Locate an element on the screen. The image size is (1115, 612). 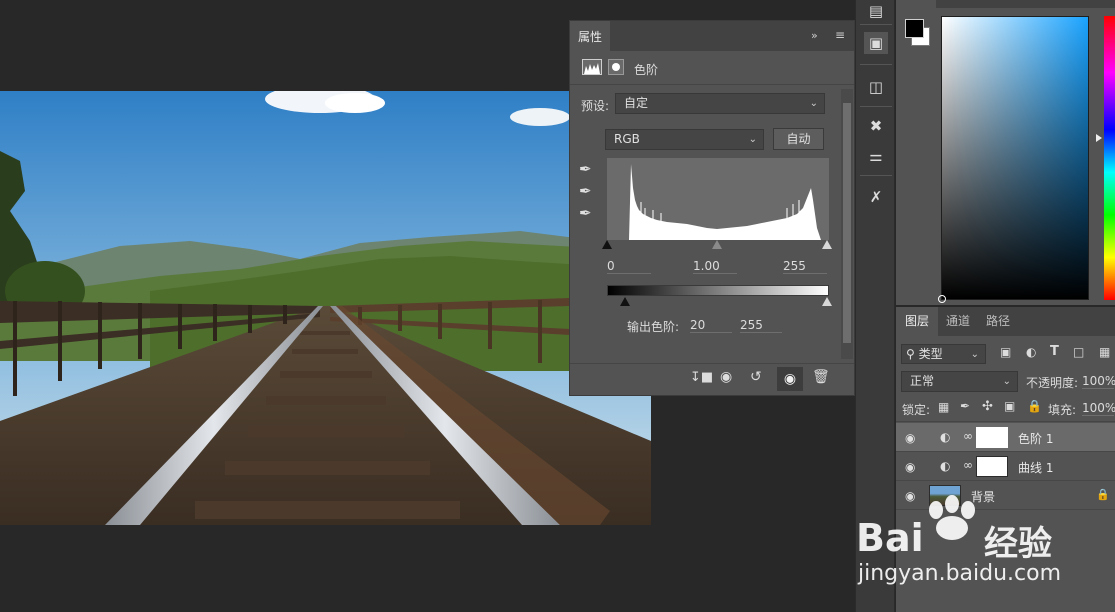
color-picker-field is located at coordinates (1013, 159).